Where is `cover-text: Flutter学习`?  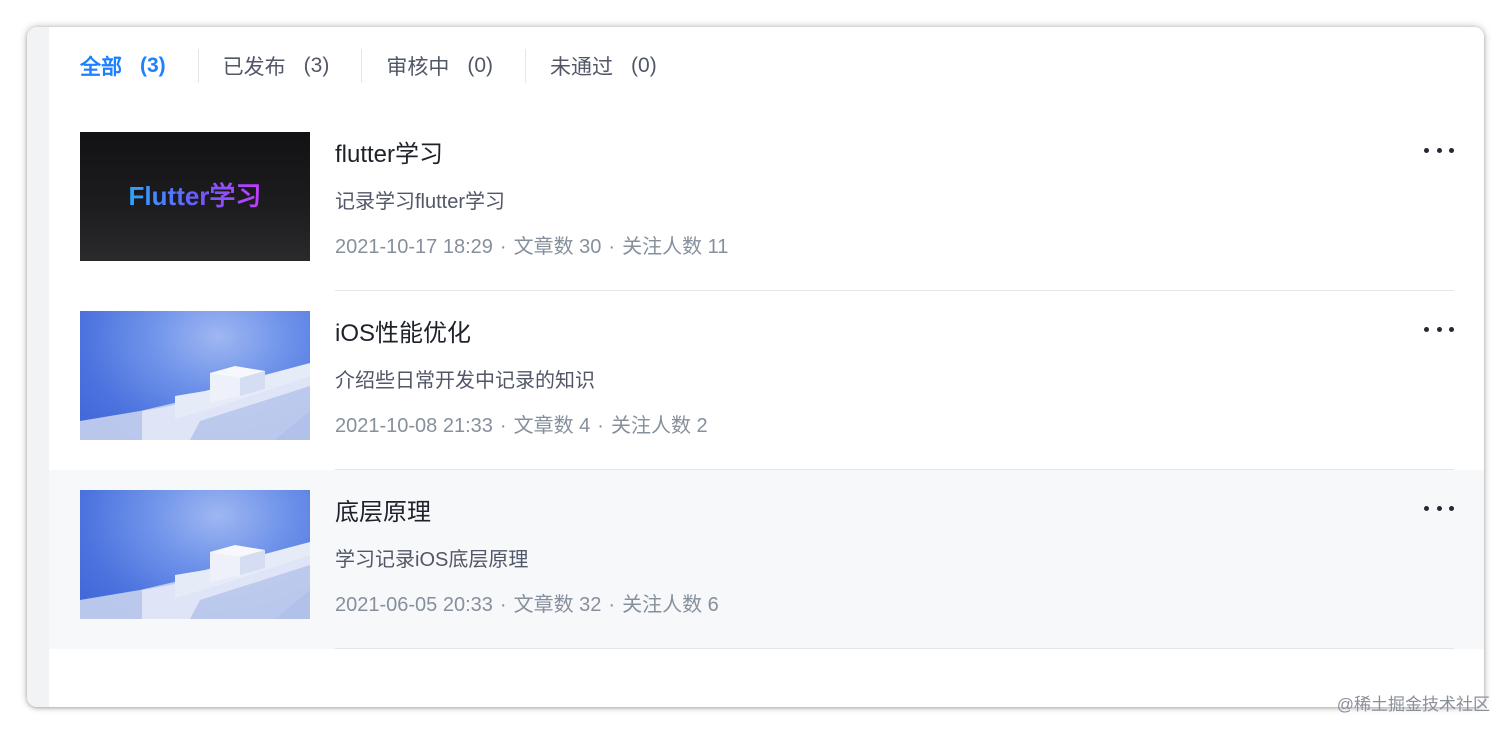
cover-text: Flutter学习 is located at coordinates (195, 194).